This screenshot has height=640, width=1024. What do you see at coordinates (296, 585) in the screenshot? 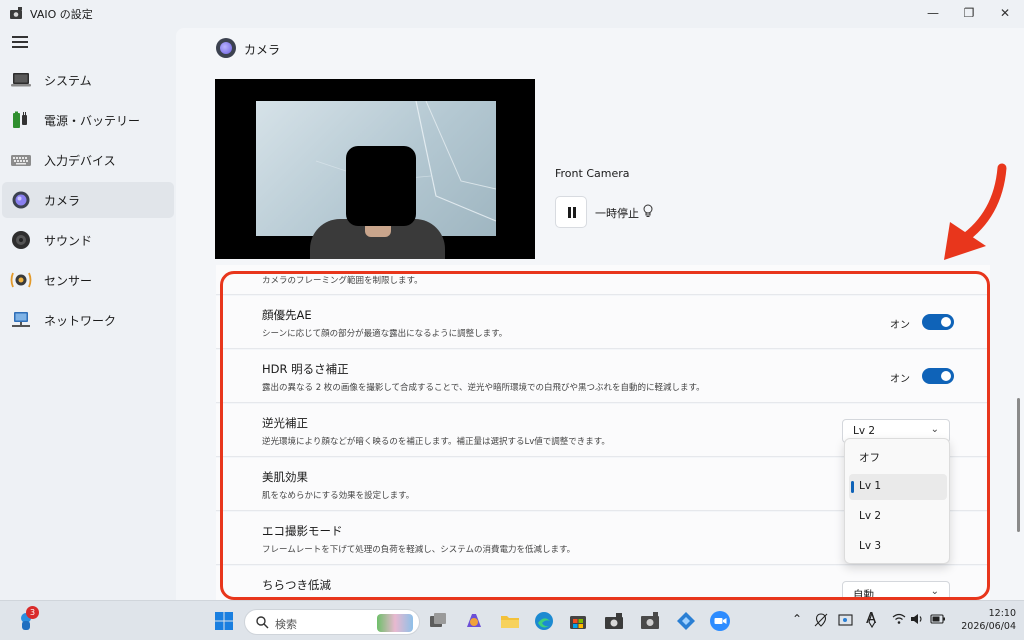
I see `setting-title: ちらつき低減` at bounding box center [296, 585].